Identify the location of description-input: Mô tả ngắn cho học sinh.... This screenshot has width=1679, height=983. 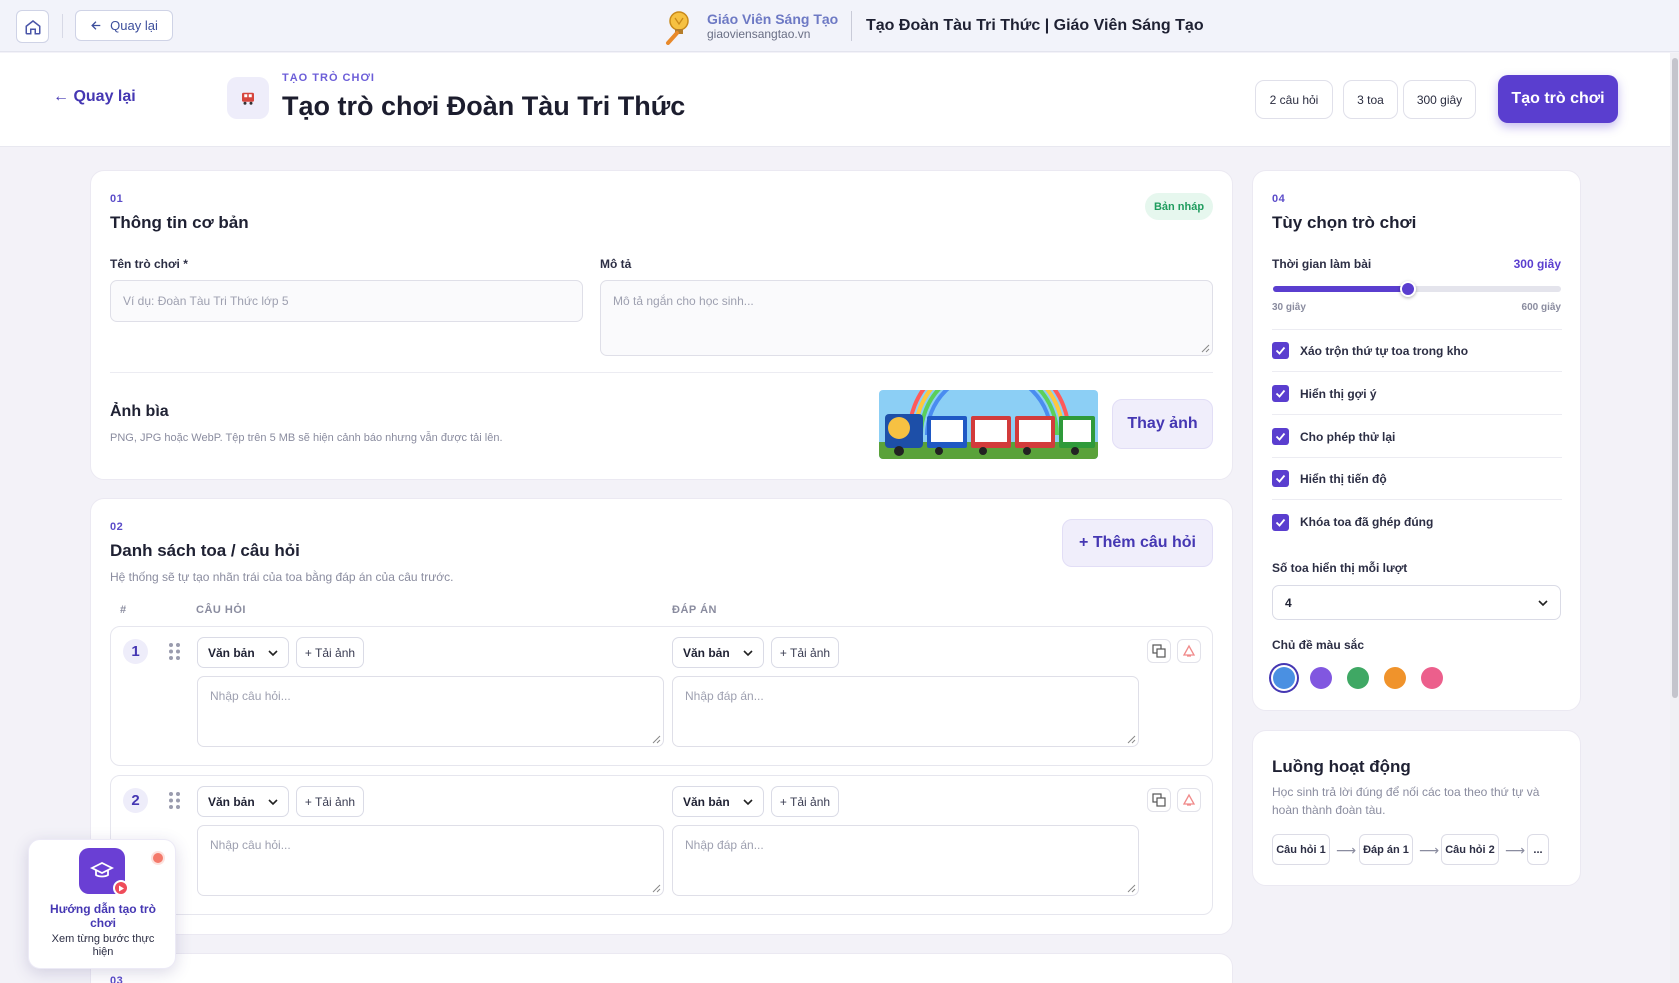
(906, 318).